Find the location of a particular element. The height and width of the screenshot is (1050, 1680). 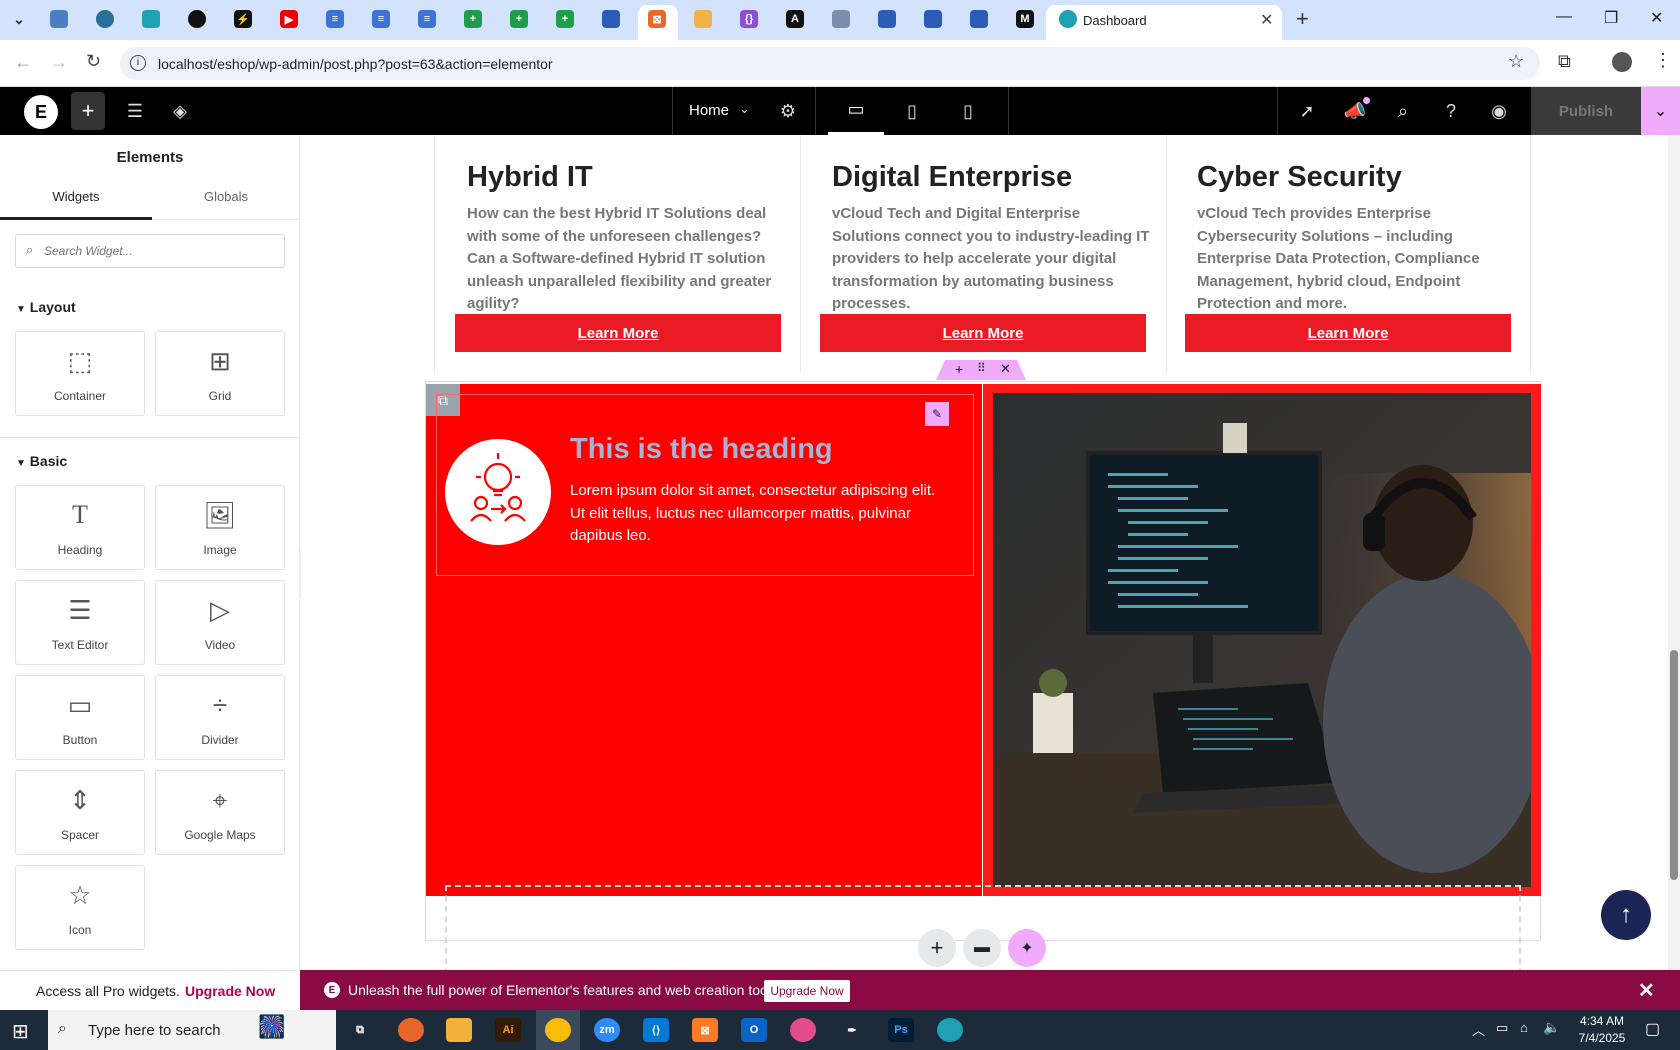

search-icon: ⌕ is located at coordinates (1403, 111).